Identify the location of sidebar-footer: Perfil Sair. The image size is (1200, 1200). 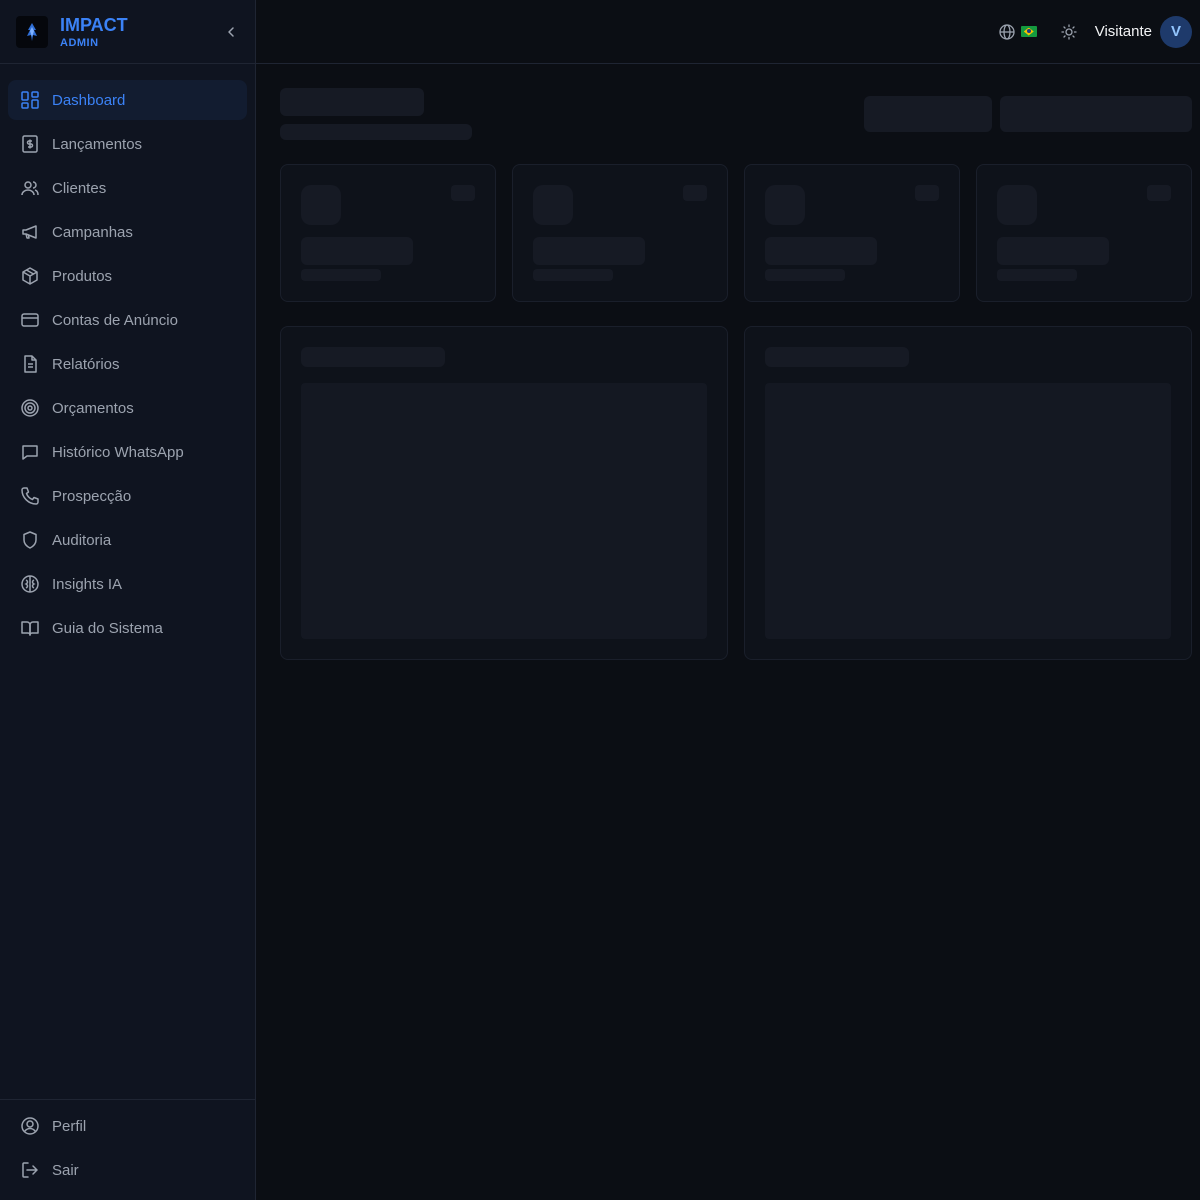
(127, 1149).